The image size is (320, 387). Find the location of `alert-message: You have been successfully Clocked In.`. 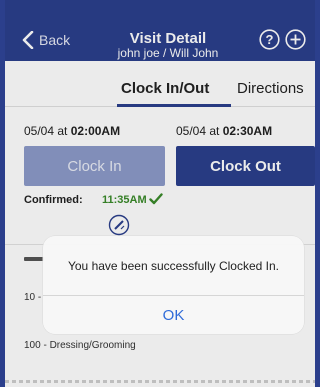

alert-message: You have been successfully Clocked In. is located at coordinates (173, 266).